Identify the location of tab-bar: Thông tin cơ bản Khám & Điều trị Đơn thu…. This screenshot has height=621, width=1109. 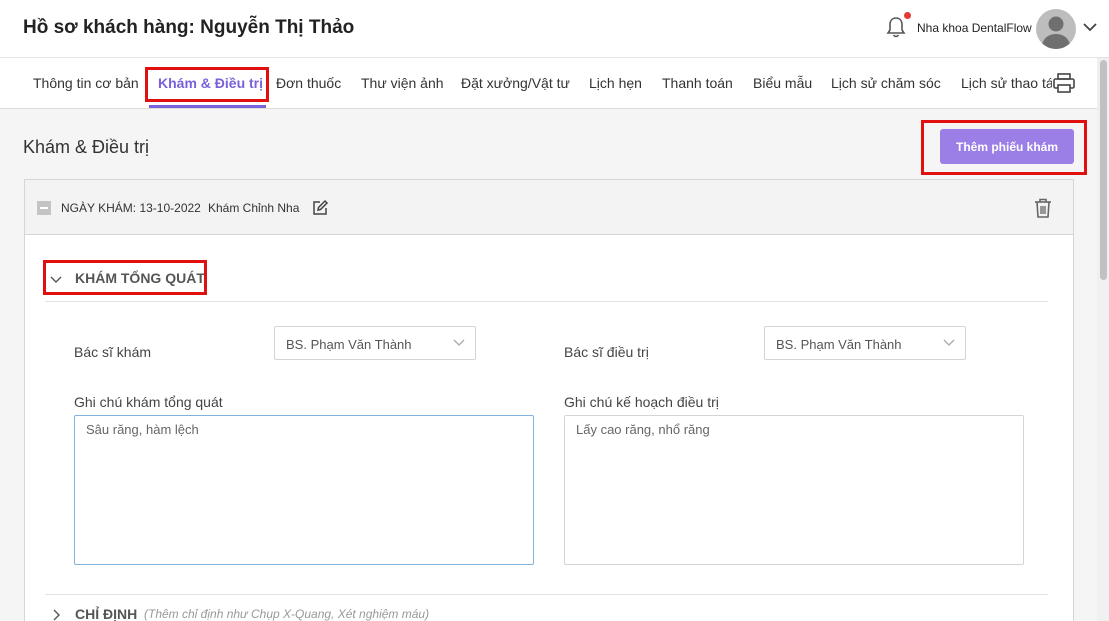
(548, 83).